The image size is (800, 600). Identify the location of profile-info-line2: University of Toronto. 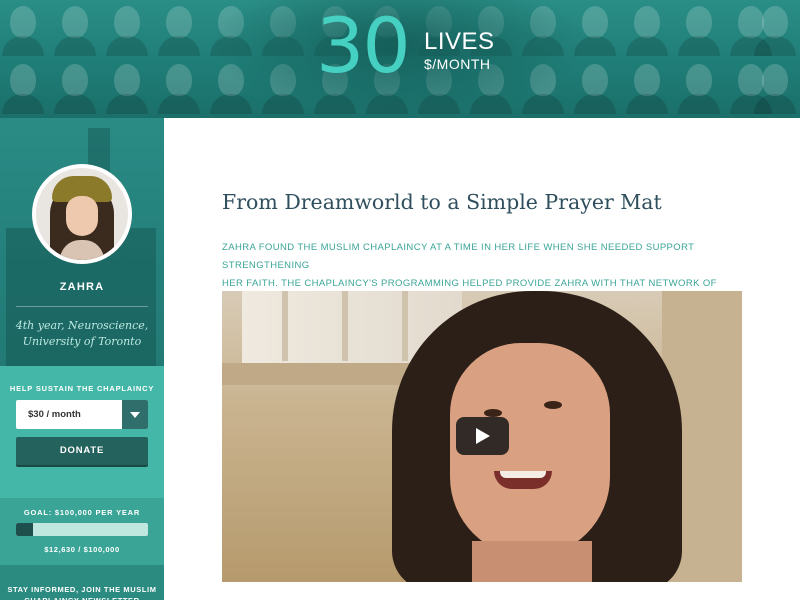
(82, 341).